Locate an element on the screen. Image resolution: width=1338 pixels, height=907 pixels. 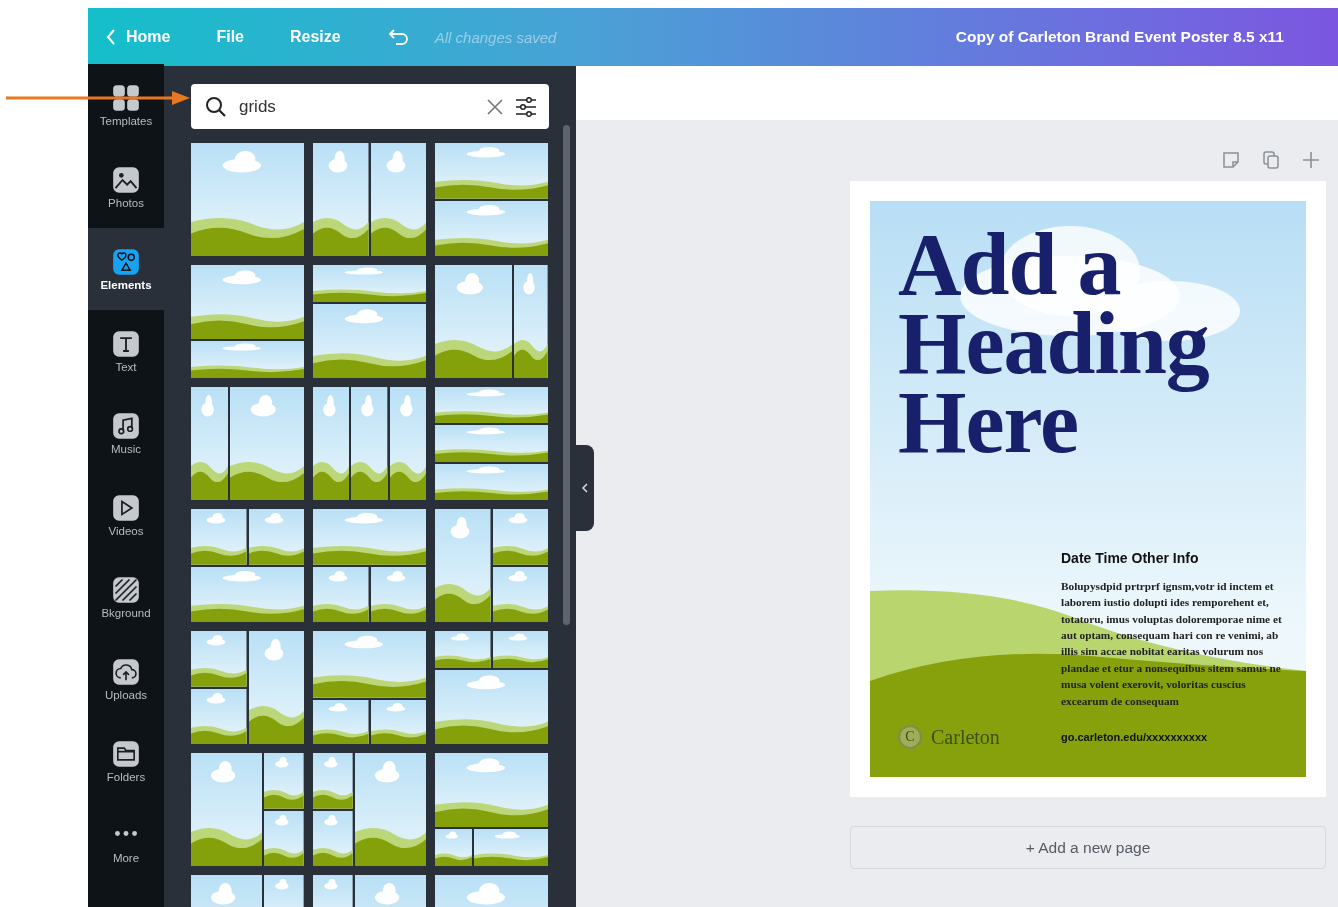
logo-text: Carleton is located at coordinates (965, 737).